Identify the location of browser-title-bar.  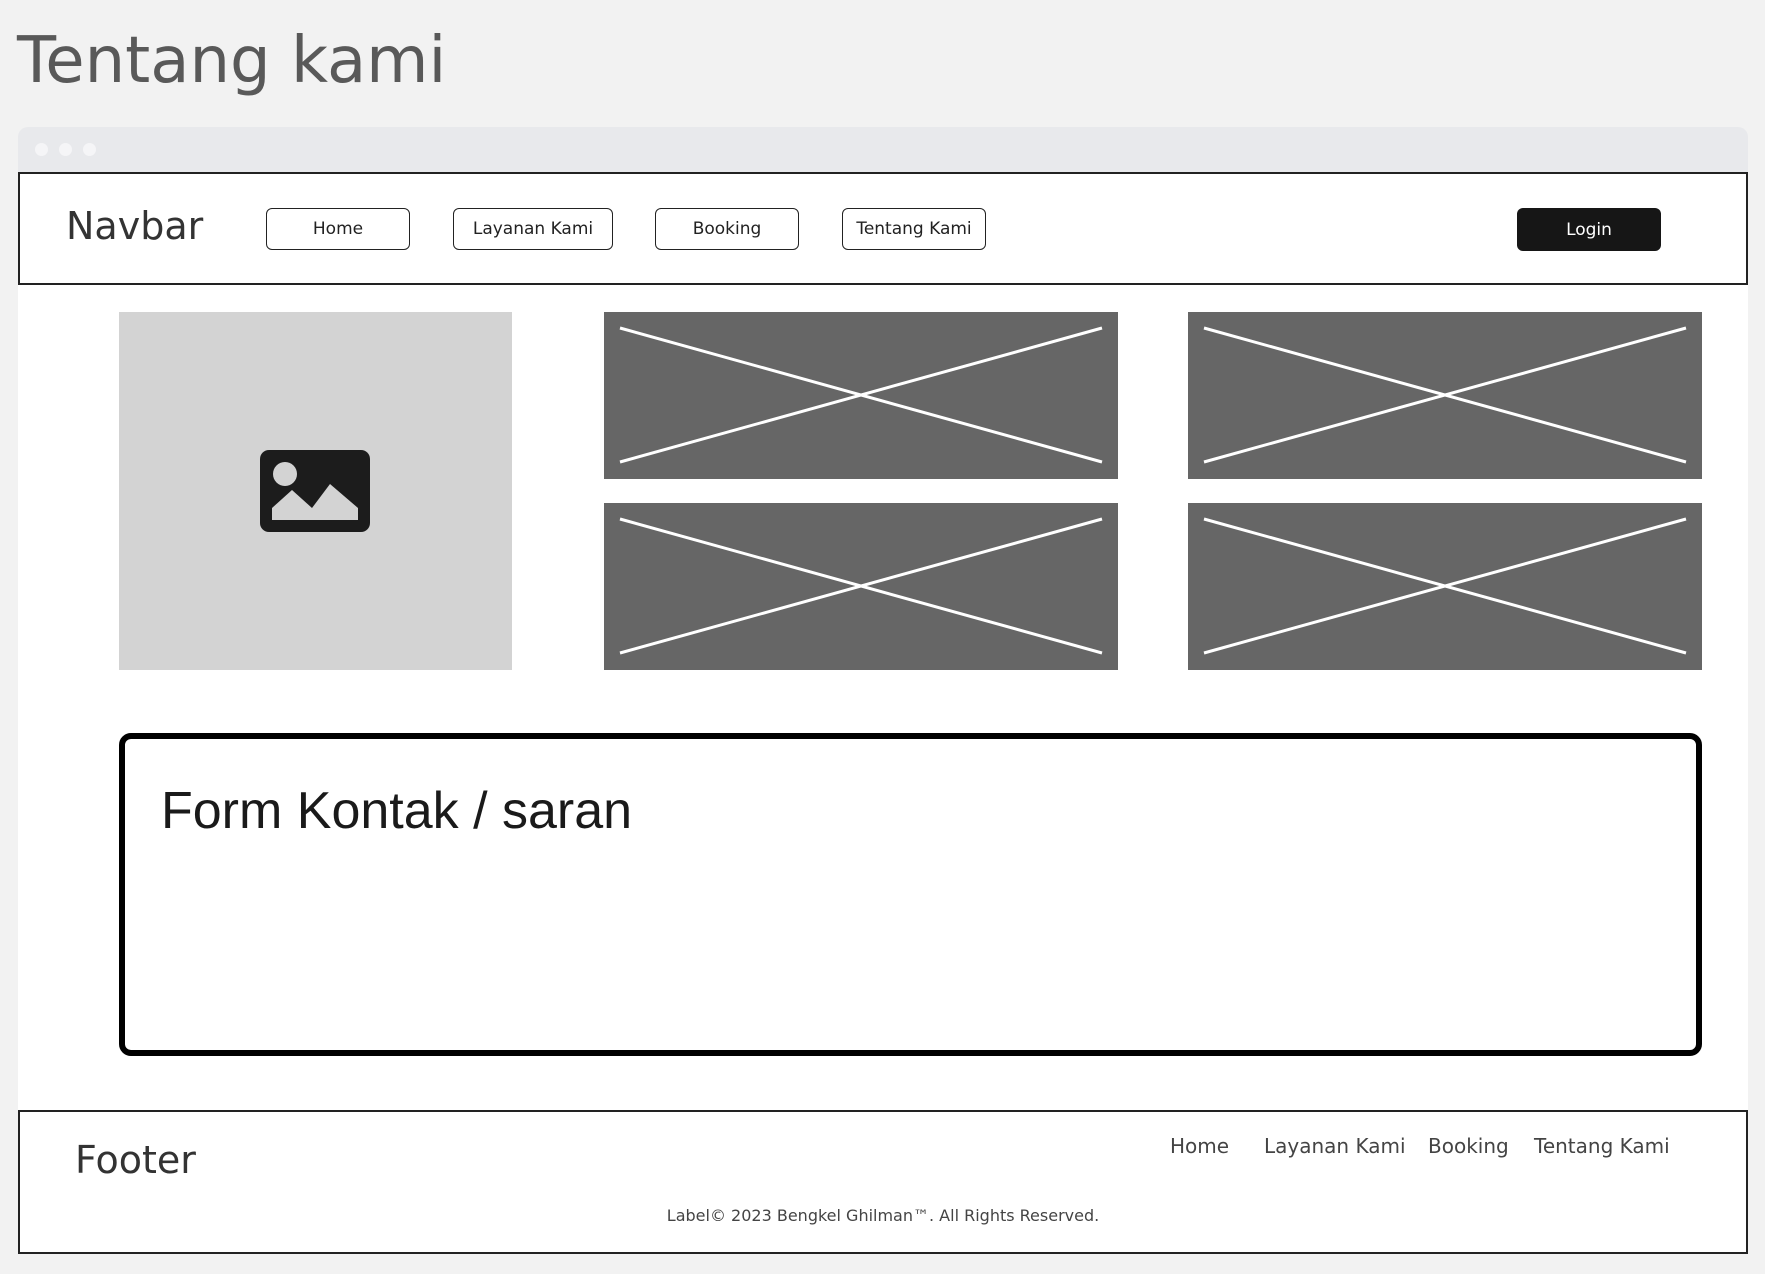
(883, 149).